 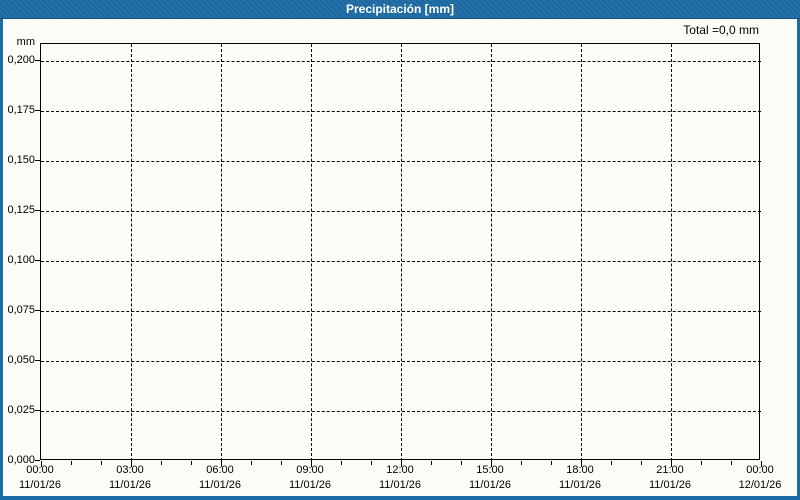 I want to click on y-axis-unit-label: mm, so click(x=25, y=42).